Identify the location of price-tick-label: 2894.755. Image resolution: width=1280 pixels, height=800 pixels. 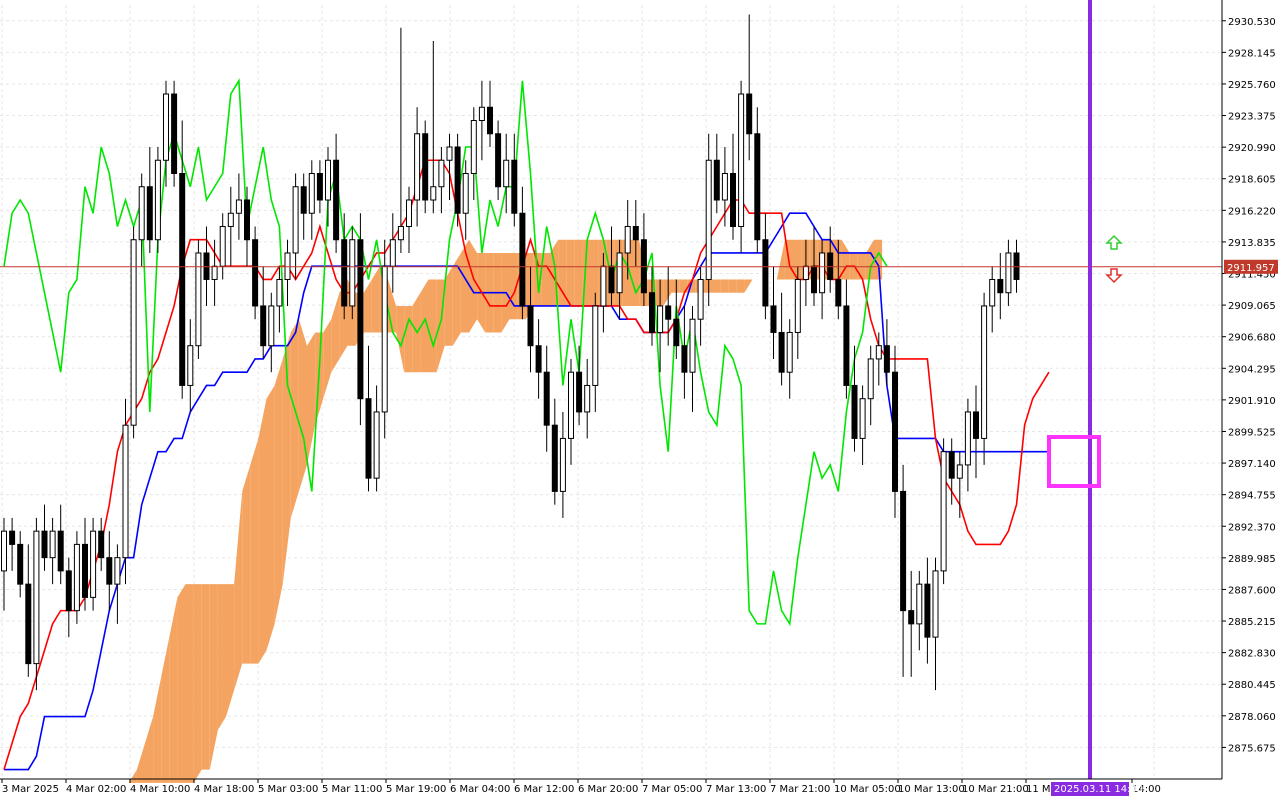
(1252, 496).